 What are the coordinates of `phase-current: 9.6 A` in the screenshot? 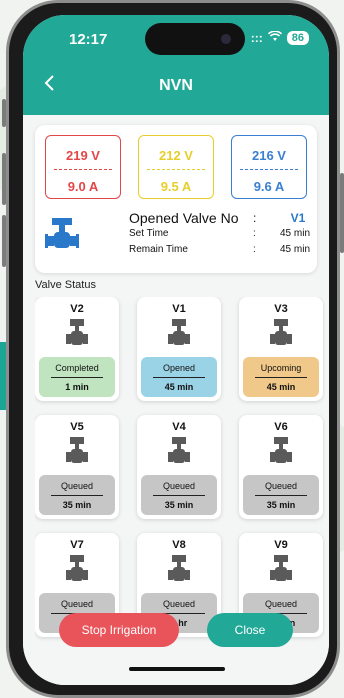 It's located at (269, 186).